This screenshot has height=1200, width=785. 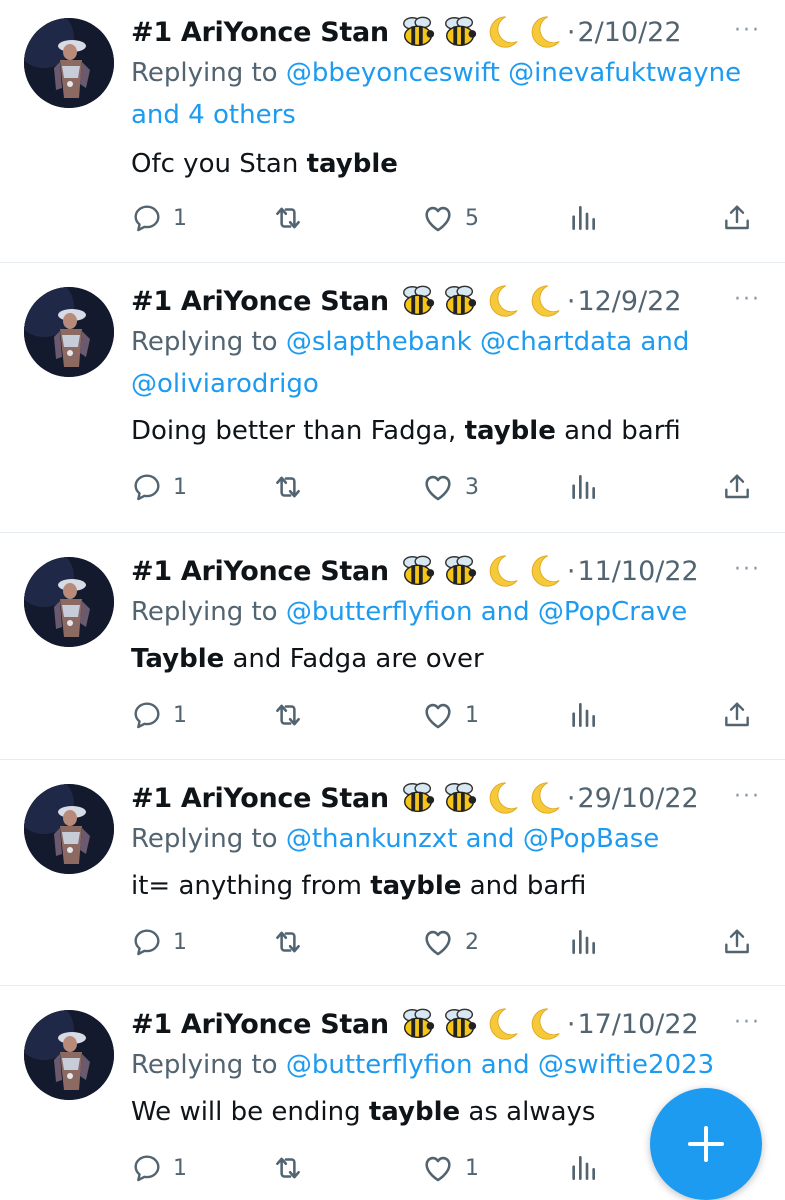 I want to click on compose-button, so click(x=706, y=1144).